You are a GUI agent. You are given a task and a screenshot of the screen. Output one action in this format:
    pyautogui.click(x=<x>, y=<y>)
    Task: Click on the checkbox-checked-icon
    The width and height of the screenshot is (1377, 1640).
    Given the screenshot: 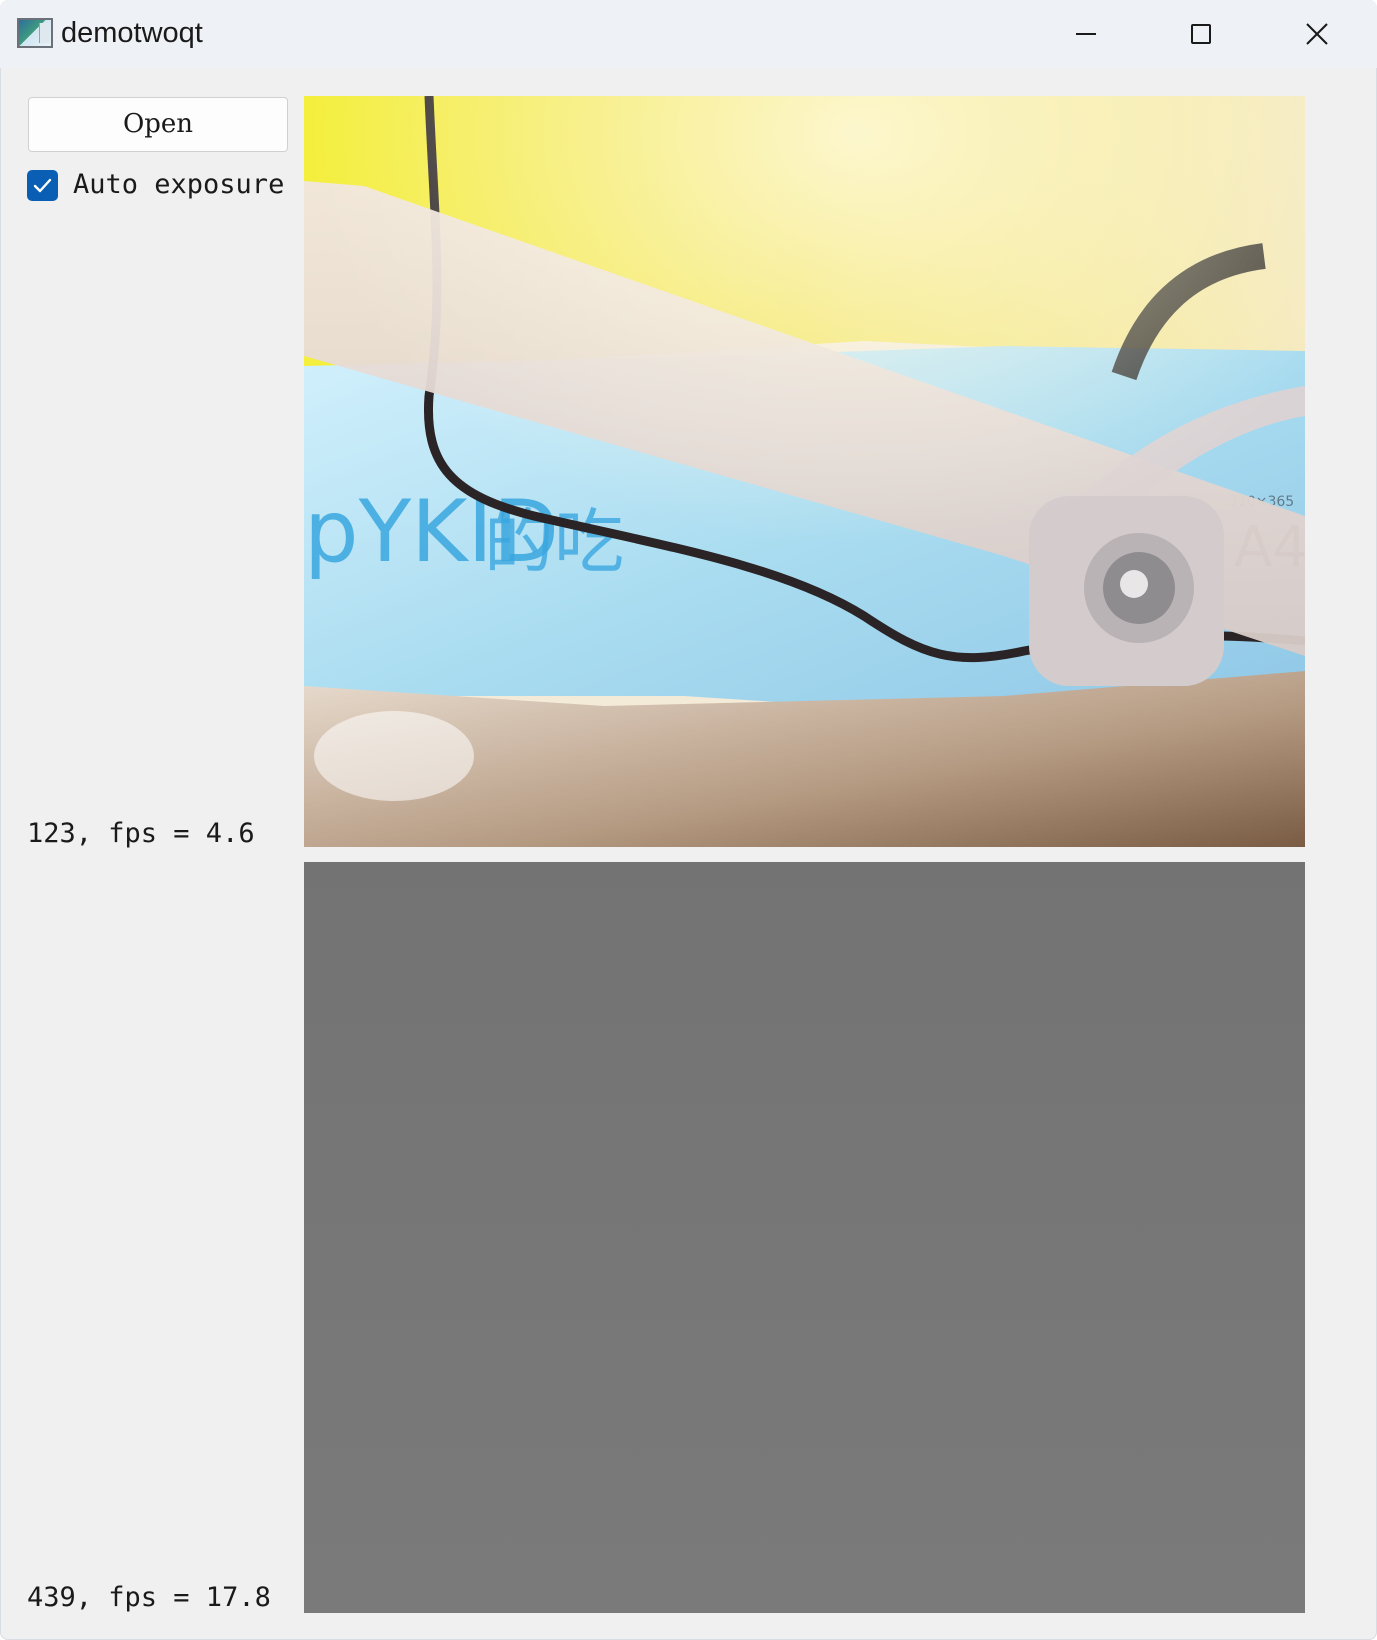 What is the action you would take?
    pyautogui.click(x=42, y=185)
    